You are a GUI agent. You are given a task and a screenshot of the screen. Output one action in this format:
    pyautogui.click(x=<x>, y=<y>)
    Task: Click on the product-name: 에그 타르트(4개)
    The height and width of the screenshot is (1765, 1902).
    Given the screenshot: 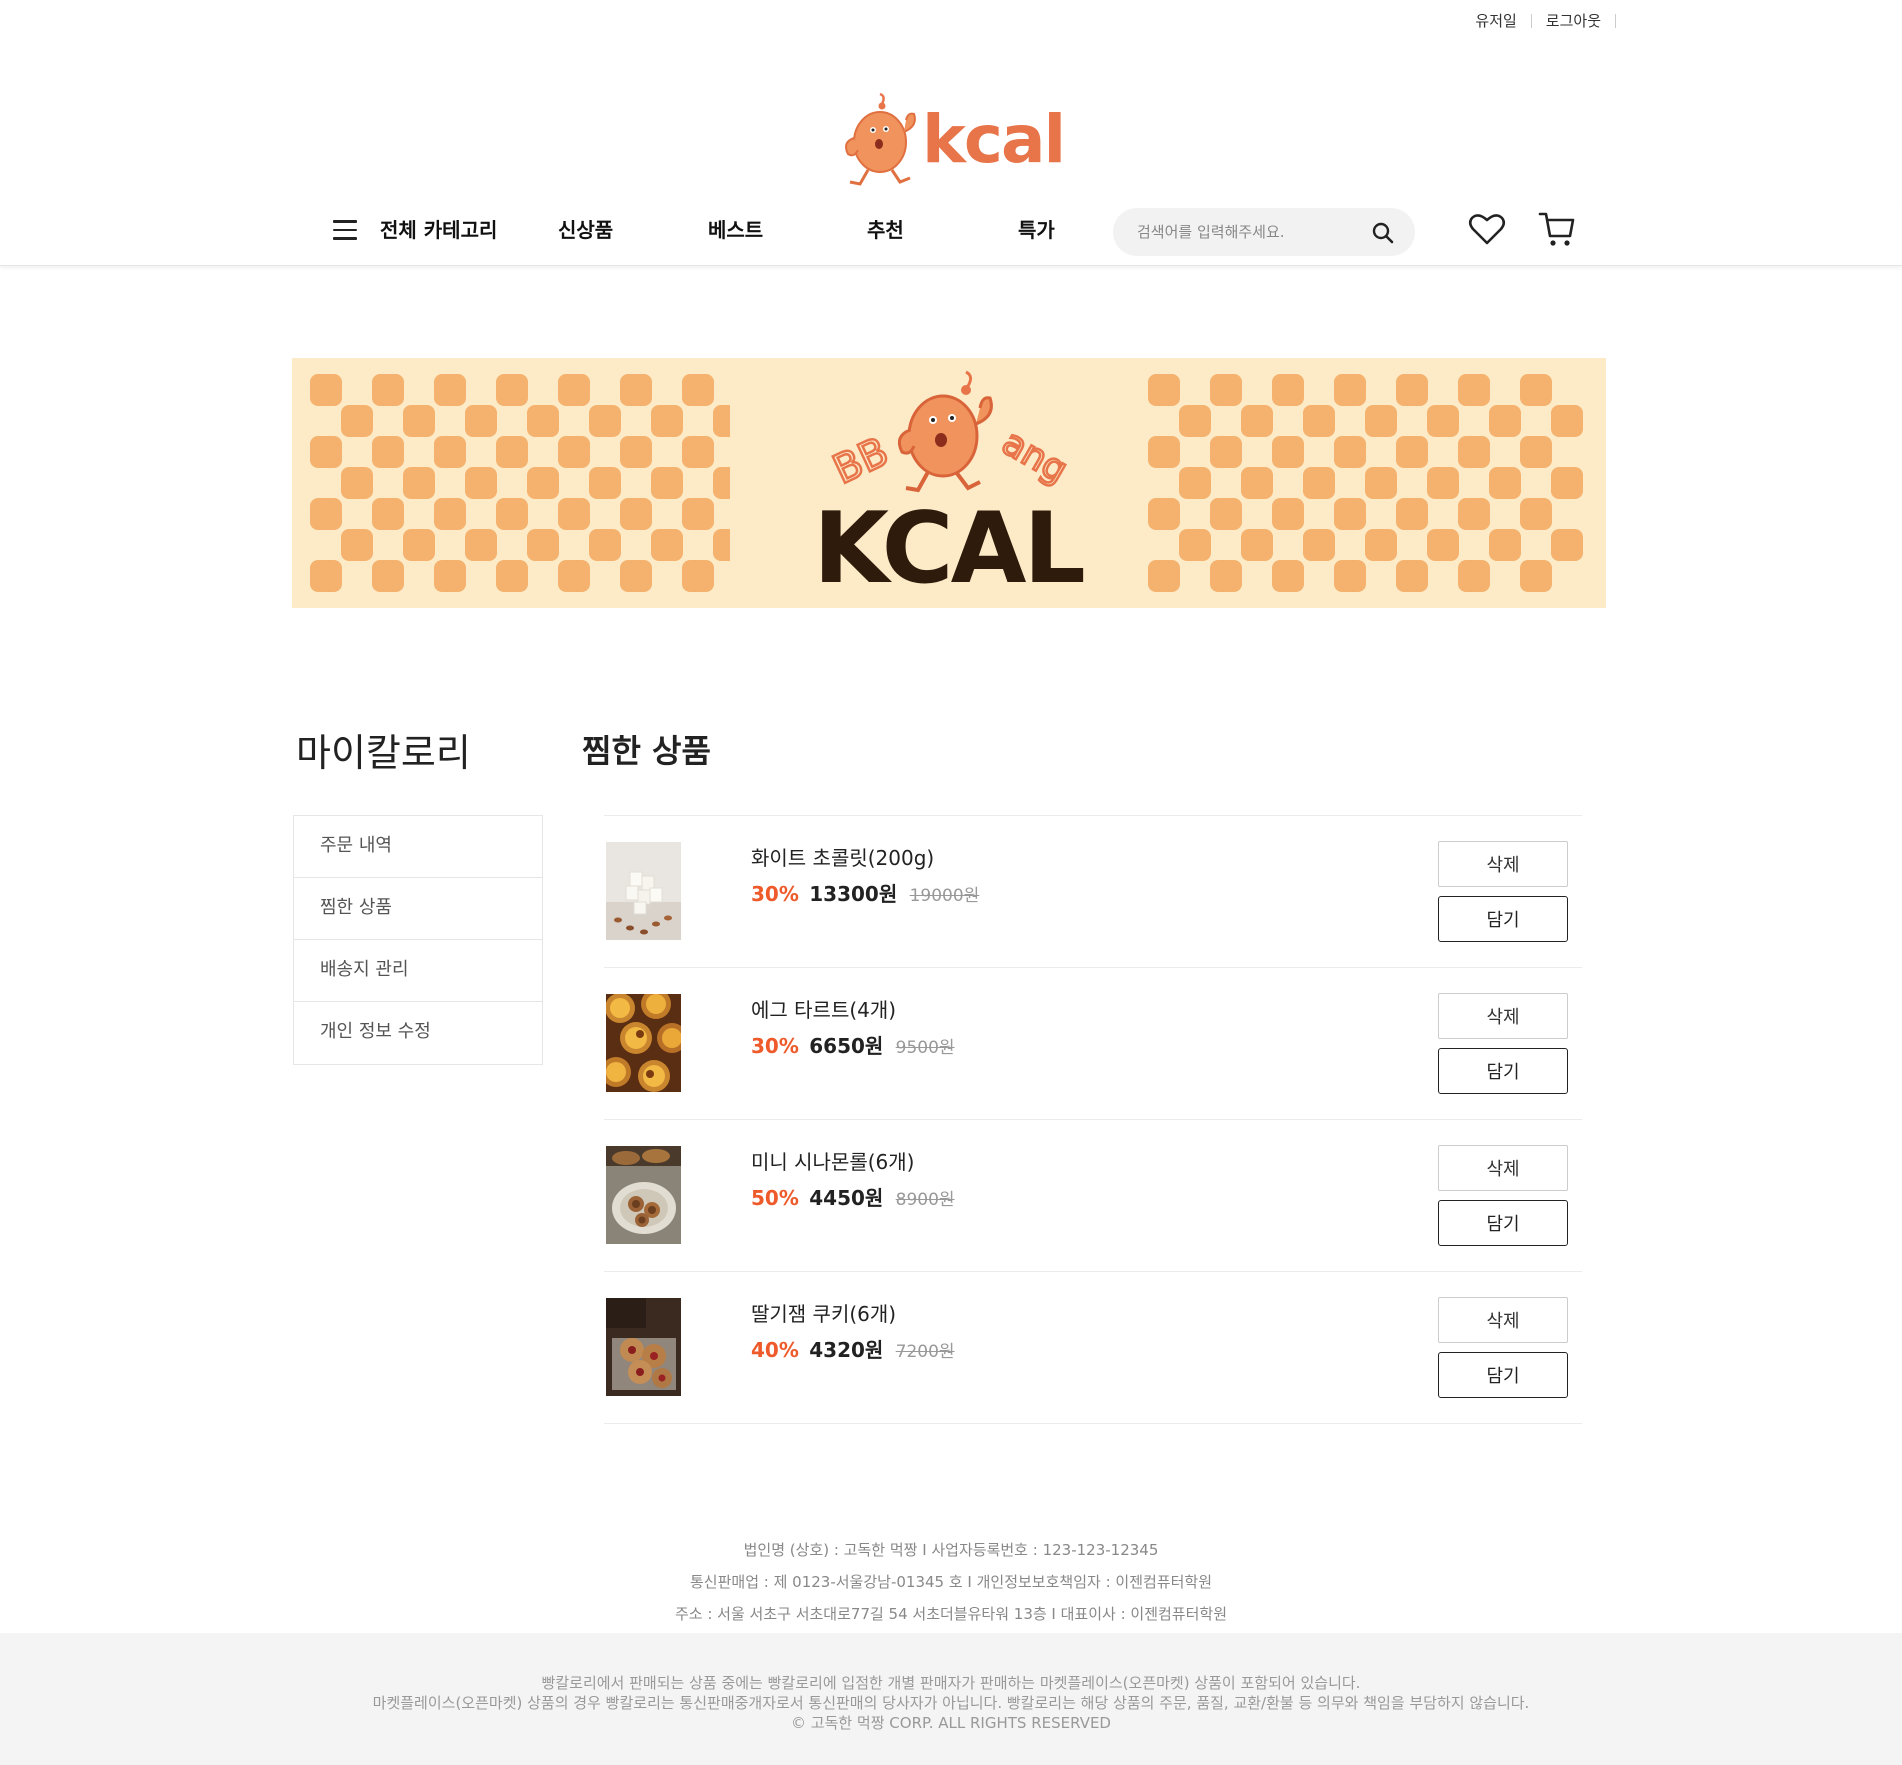 What is the action you would take?
    pyautogui.click(x=823, y=1008)
    